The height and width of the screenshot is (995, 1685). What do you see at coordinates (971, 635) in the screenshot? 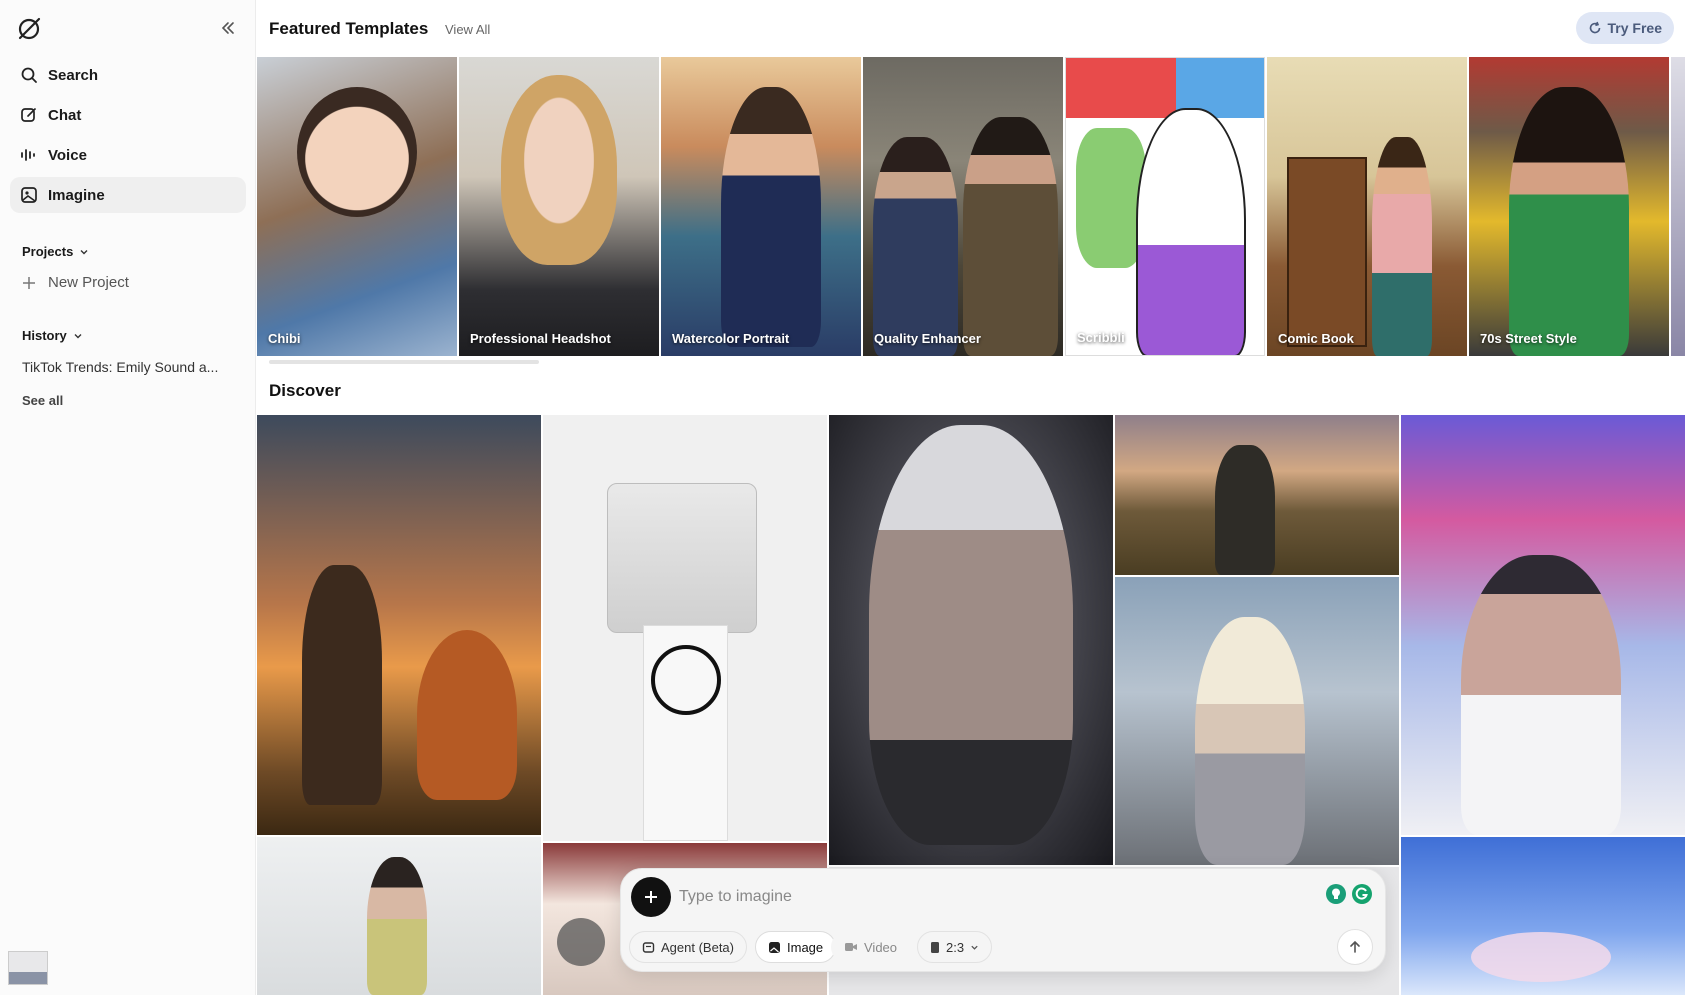
I see `image-figure-cyborg` at bounding box center [971, 635].